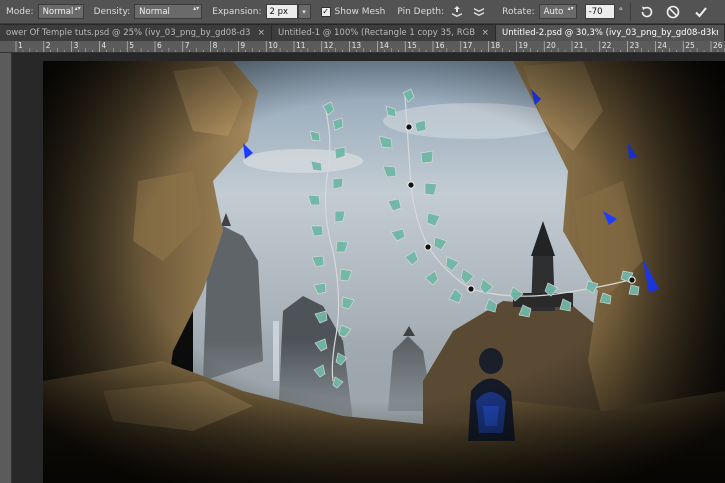 The image size is (725, 483). I want to click on ruler-label: 1, so click(20, 45).